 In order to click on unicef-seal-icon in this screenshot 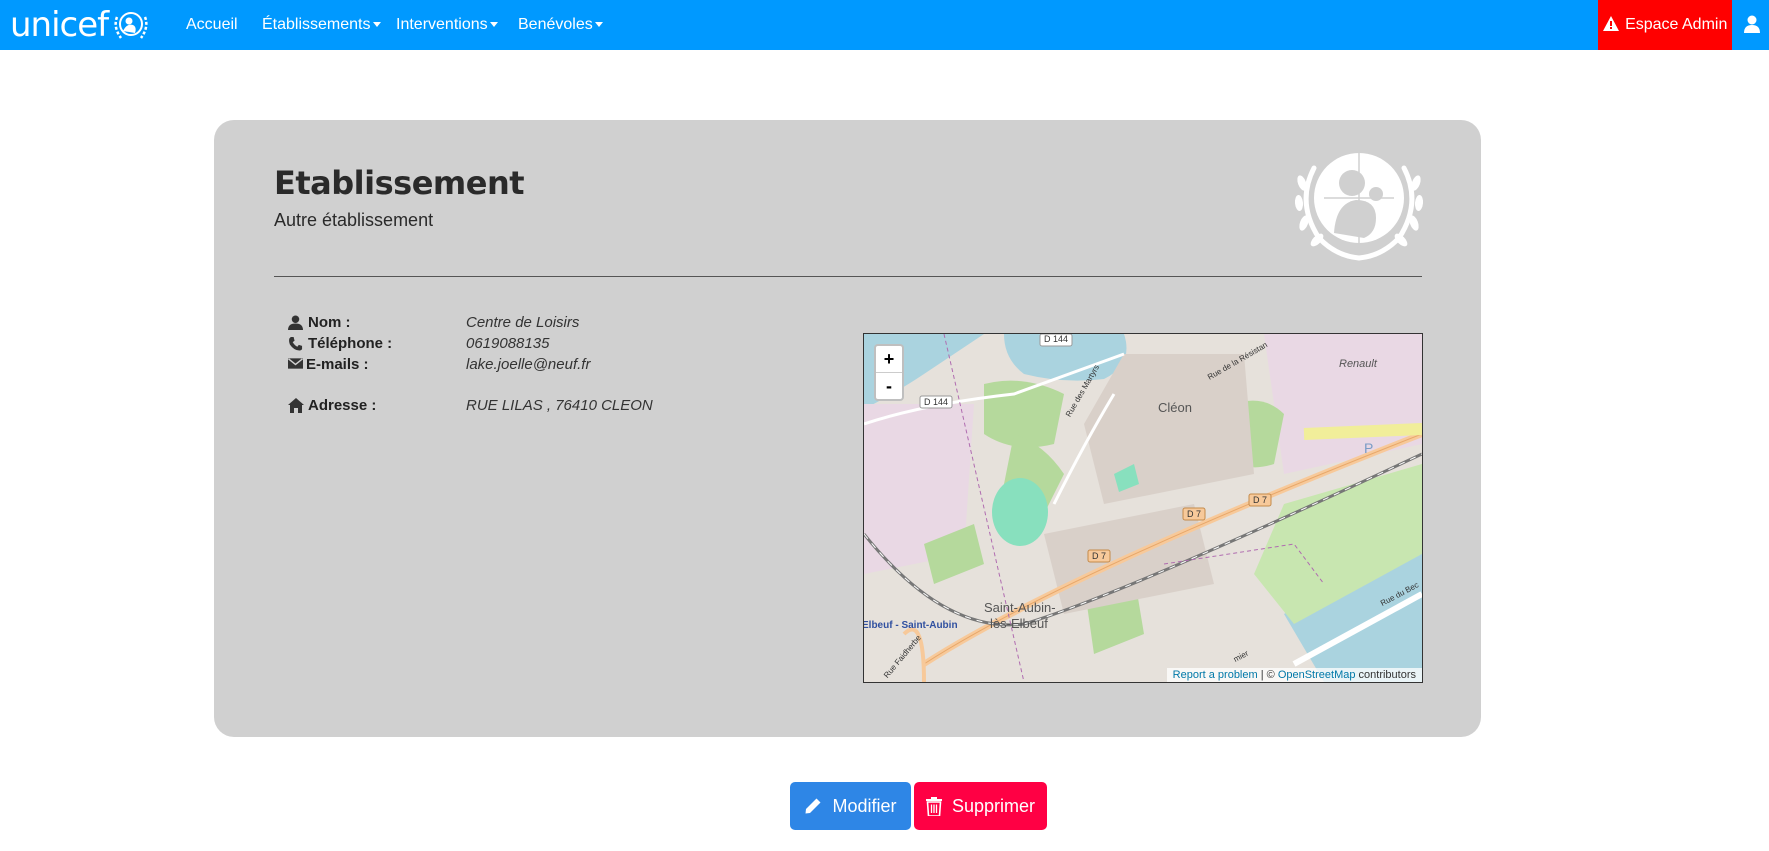, I will do `click(1359, 207)`.